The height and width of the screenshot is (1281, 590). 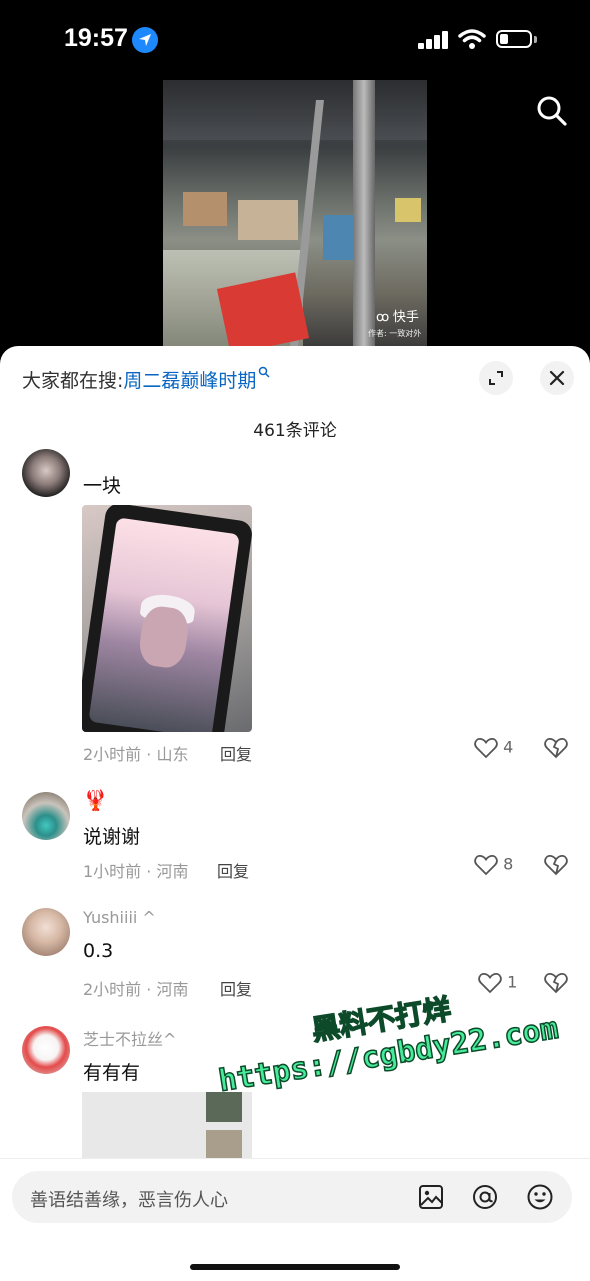 I want to click on trending-search: 大家都在搜:周二磊巅峰时期, so click(x=146, y=379).